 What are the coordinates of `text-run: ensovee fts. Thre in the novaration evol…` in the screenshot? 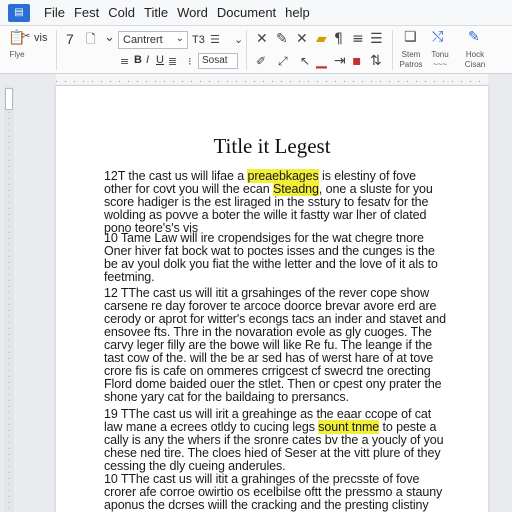 It's located at (268, 332).